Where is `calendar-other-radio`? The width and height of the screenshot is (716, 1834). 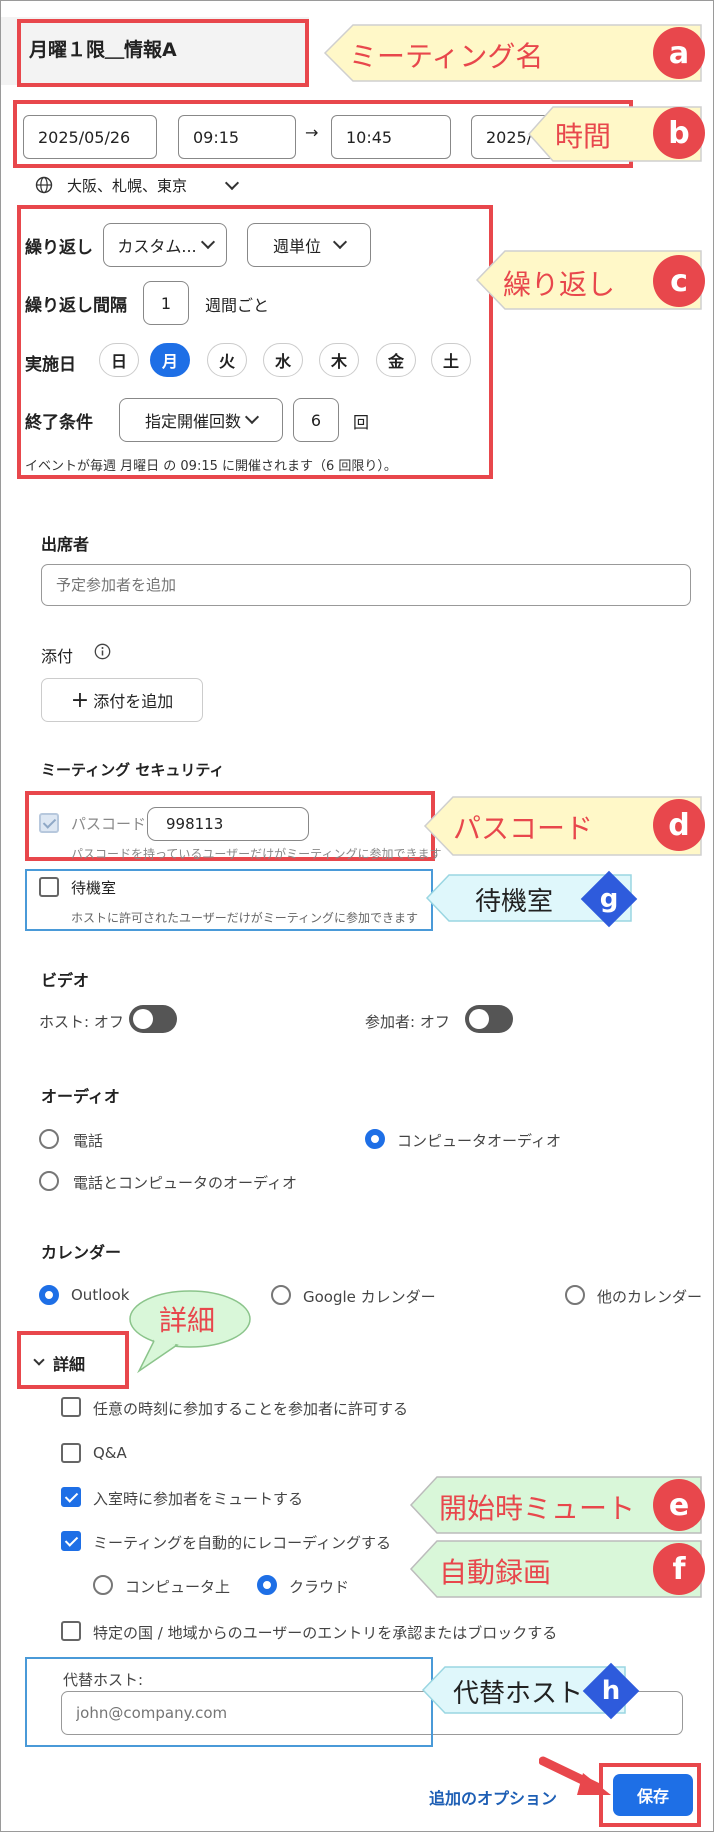 calendar-other-radio is located at coordinates (575, 1295).